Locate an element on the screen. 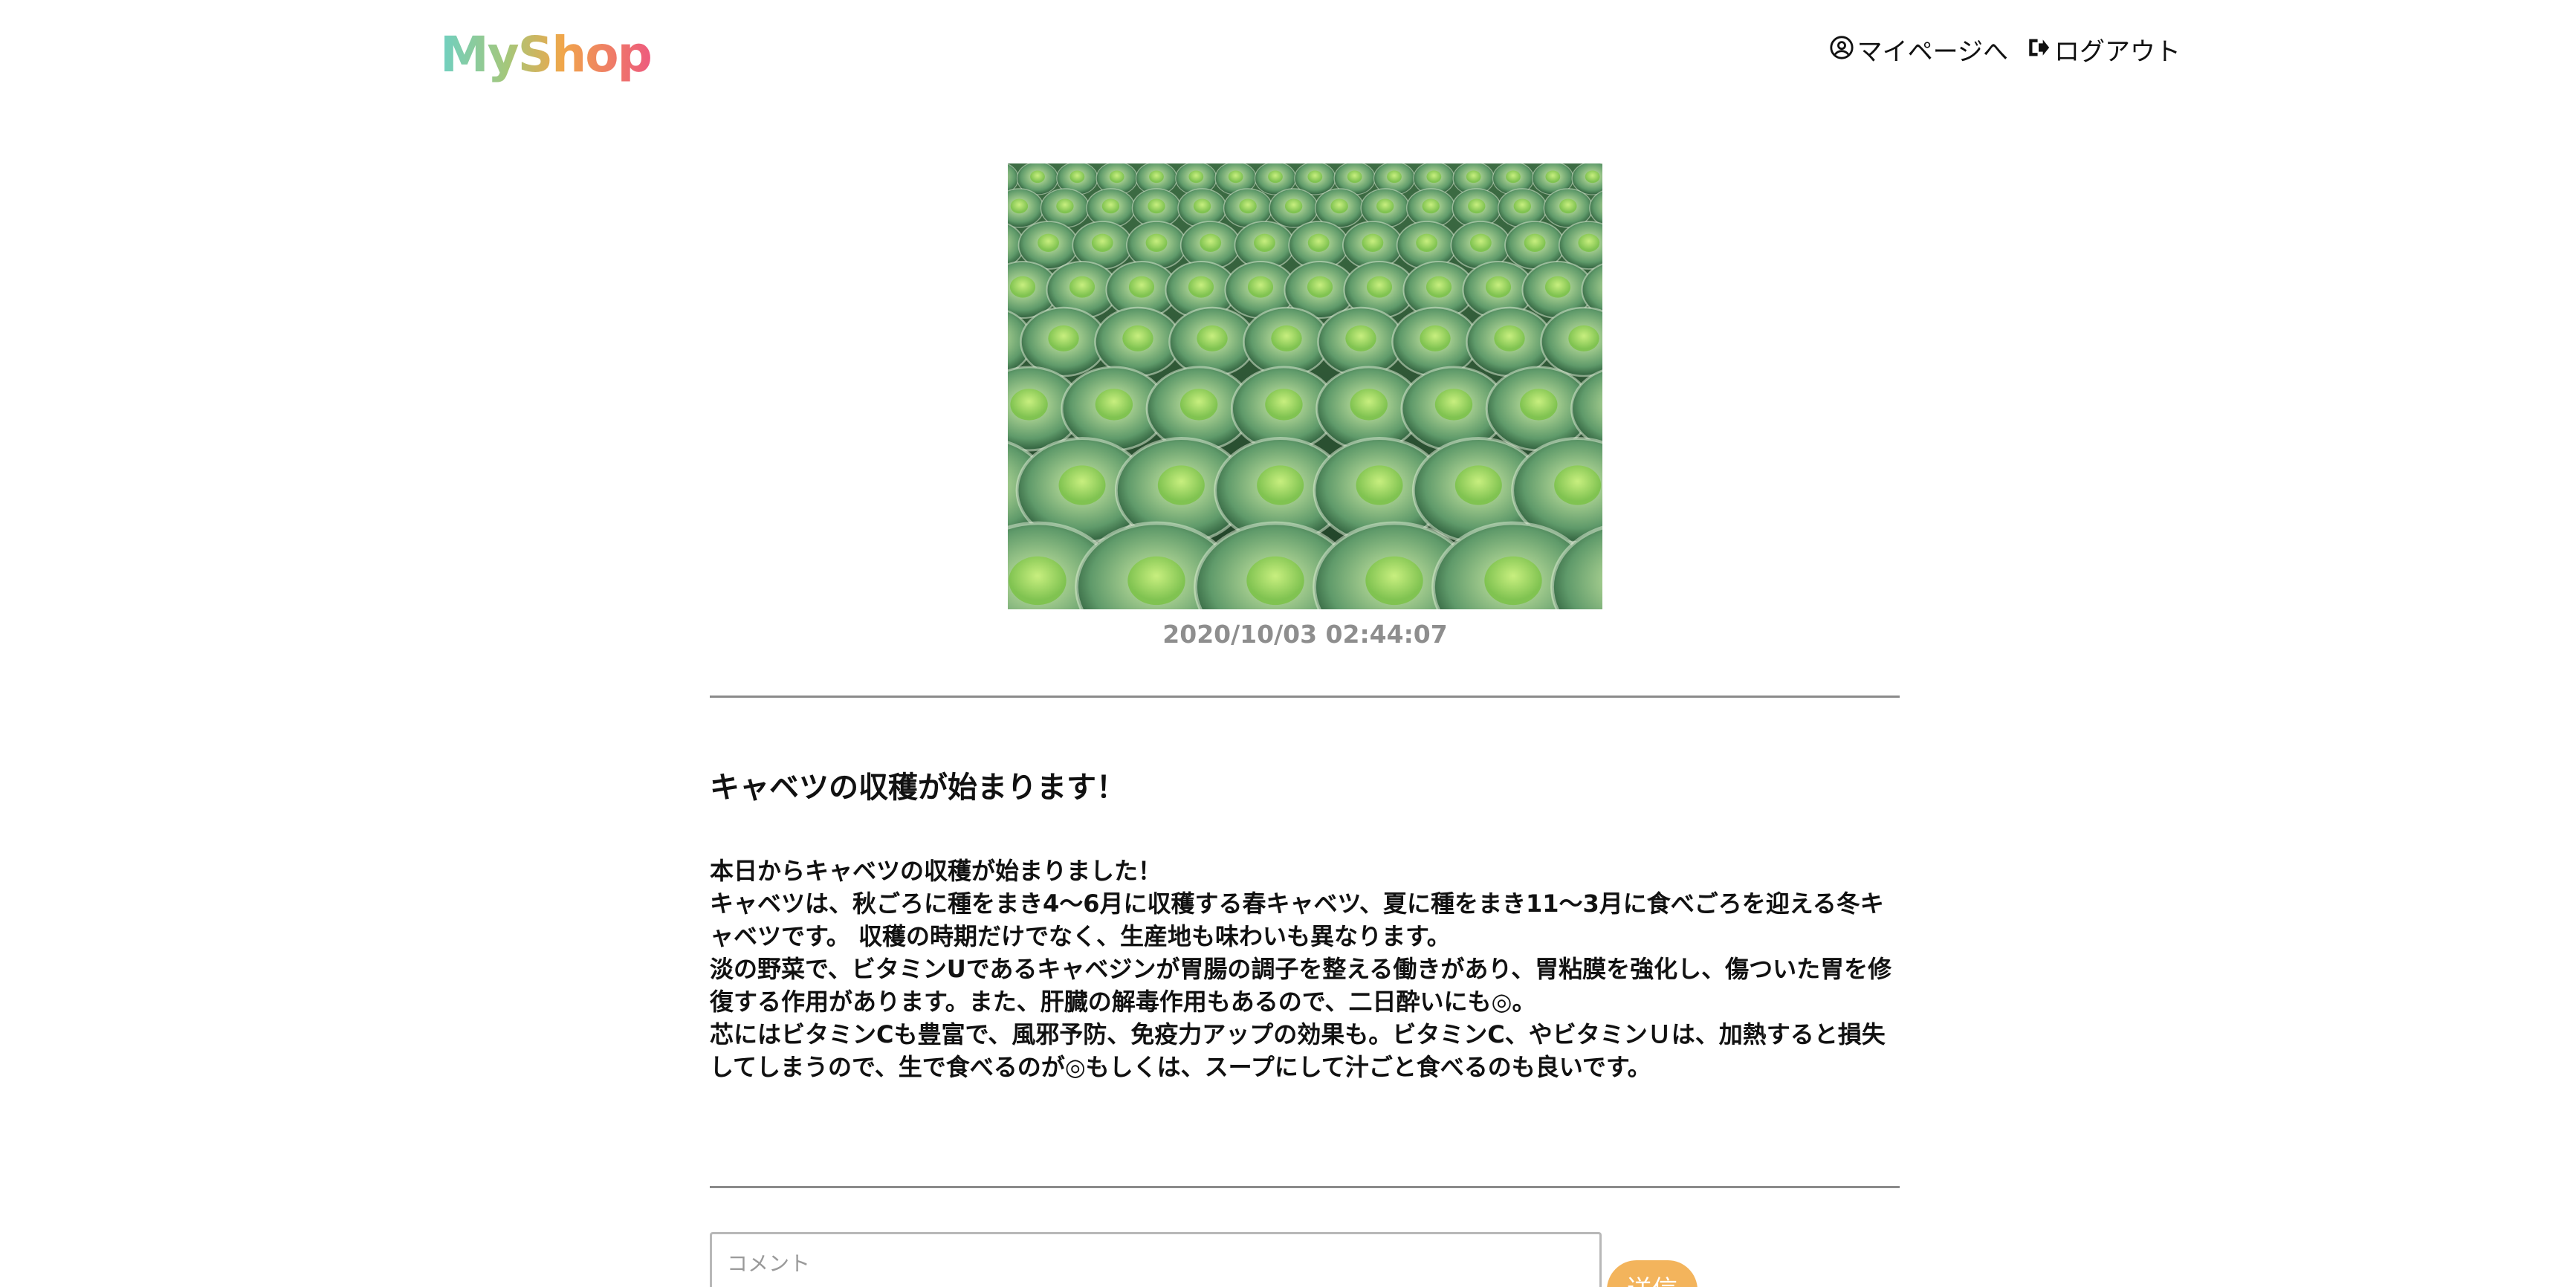  header-nav: マイページへ ログアウト is located at coordinates (2005, 52).